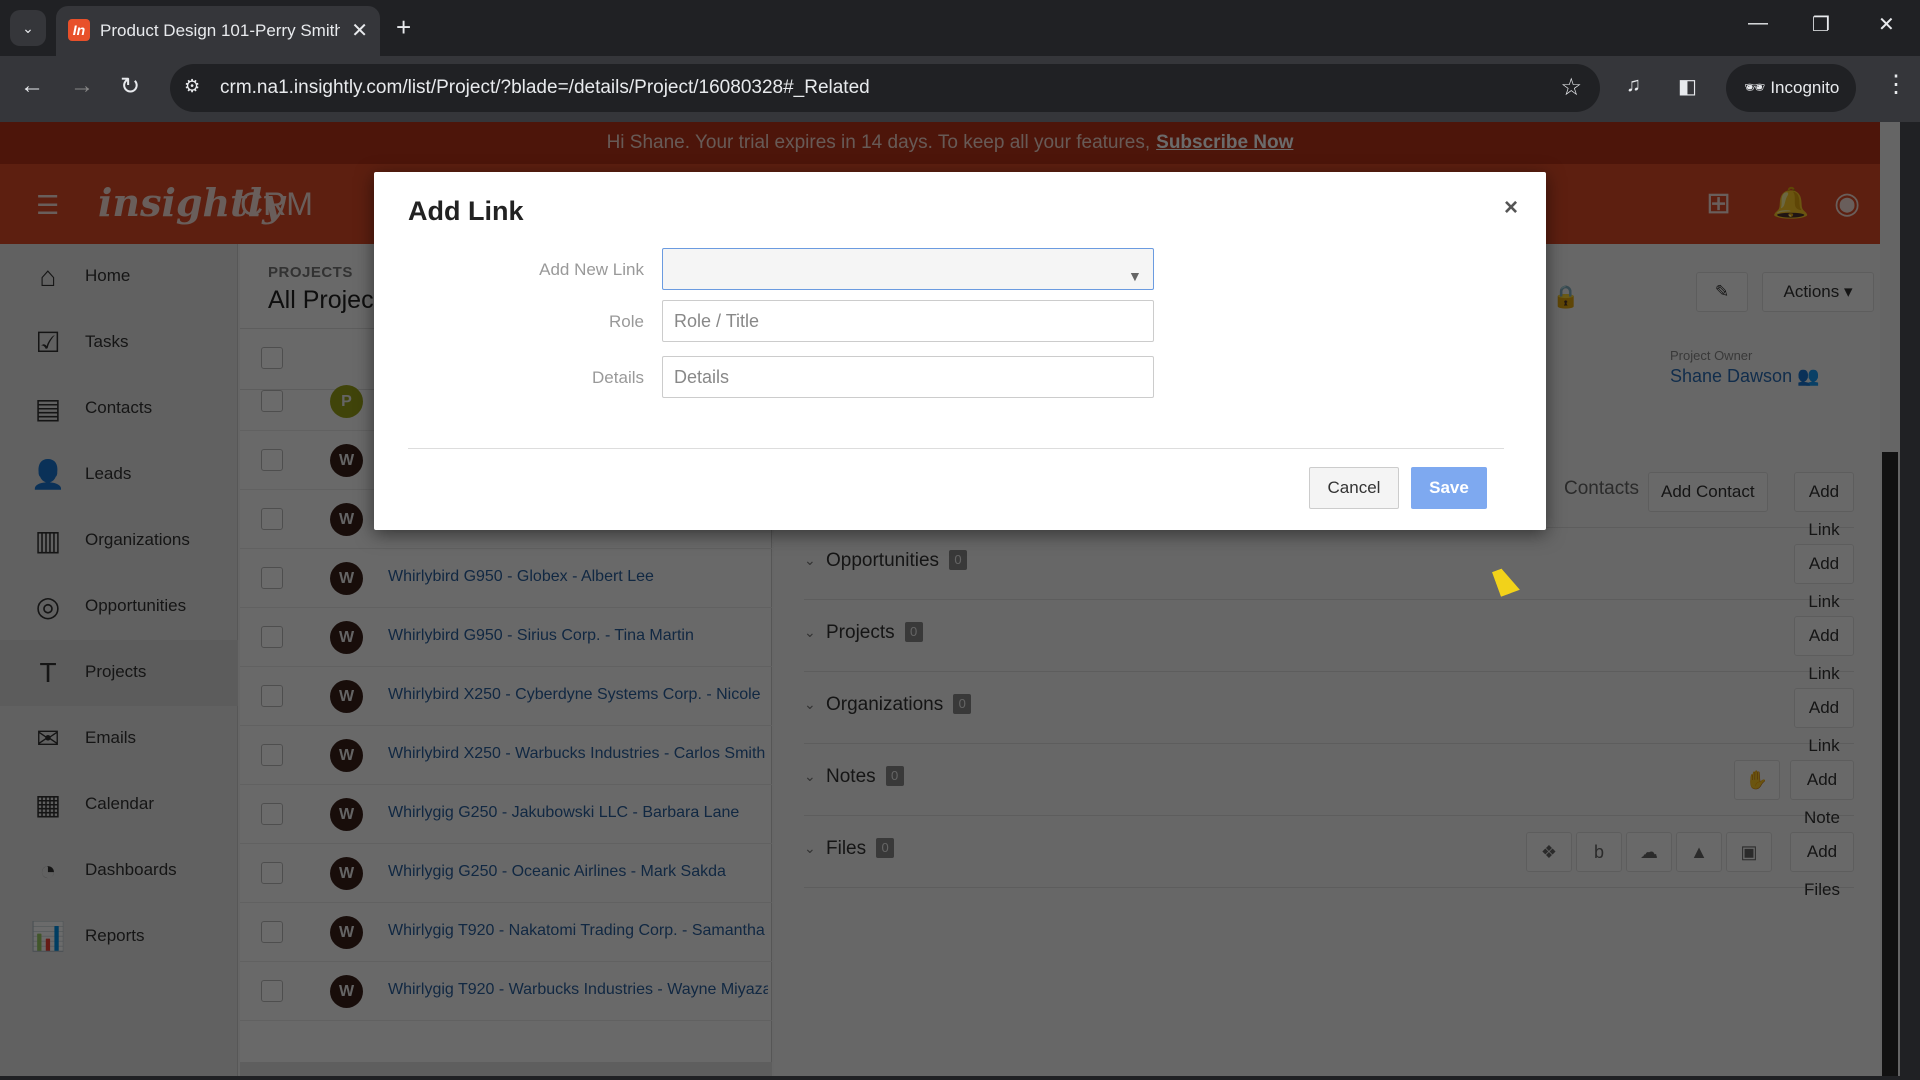 This screenshot has height=1080, width=1920. What do you see at coordinates (908, 321) in the screenshot?
I see `role-input` at bounding box center [908, 321].